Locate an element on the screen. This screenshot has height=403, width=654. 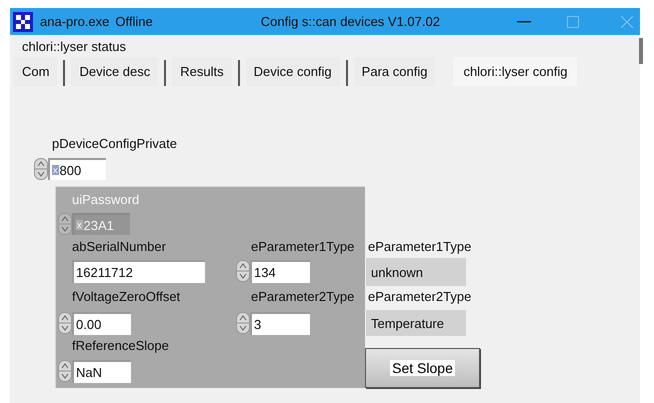
output-field: unknown is located at coordinates (416, 272).